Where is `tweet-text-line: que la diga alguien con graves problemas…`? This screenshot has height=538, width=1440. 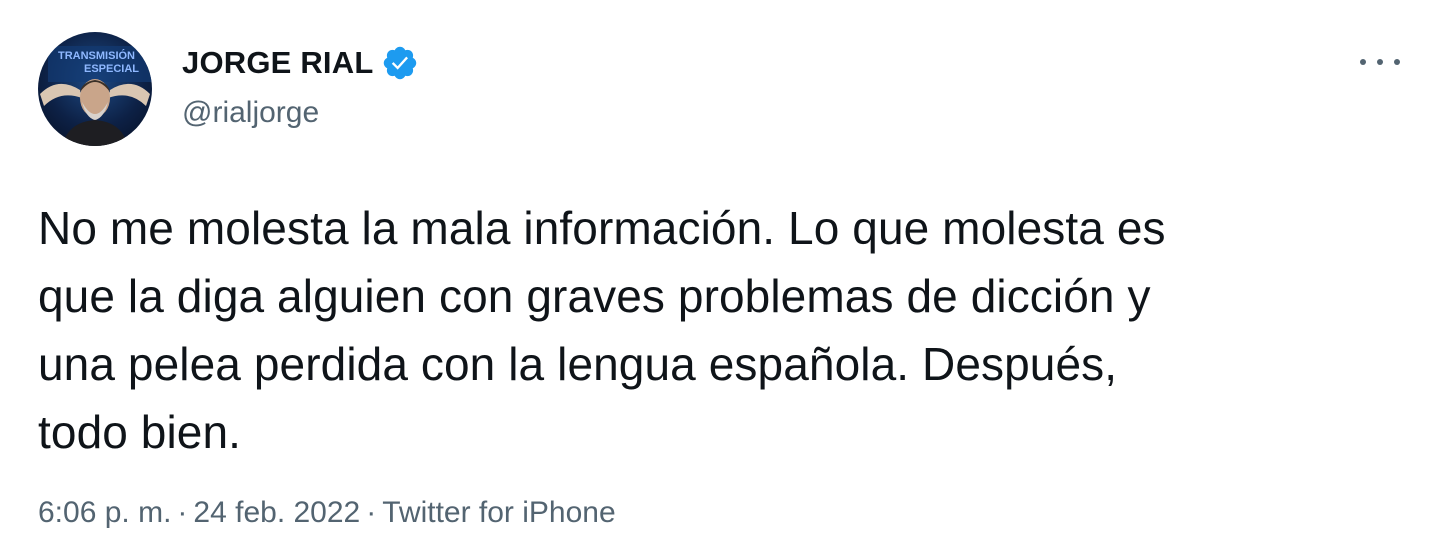
tweet-text-line: que la diga alguien con graves problemas… is located at coordinates (594, 296).